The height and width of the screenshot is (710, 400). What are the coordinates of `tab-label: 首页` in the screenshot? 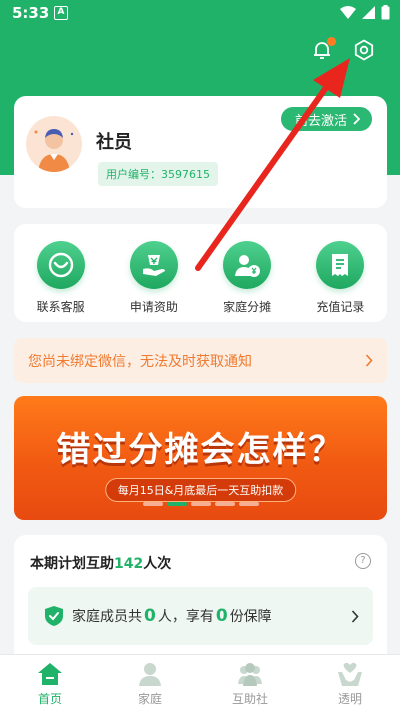 It's located at (49, 699).